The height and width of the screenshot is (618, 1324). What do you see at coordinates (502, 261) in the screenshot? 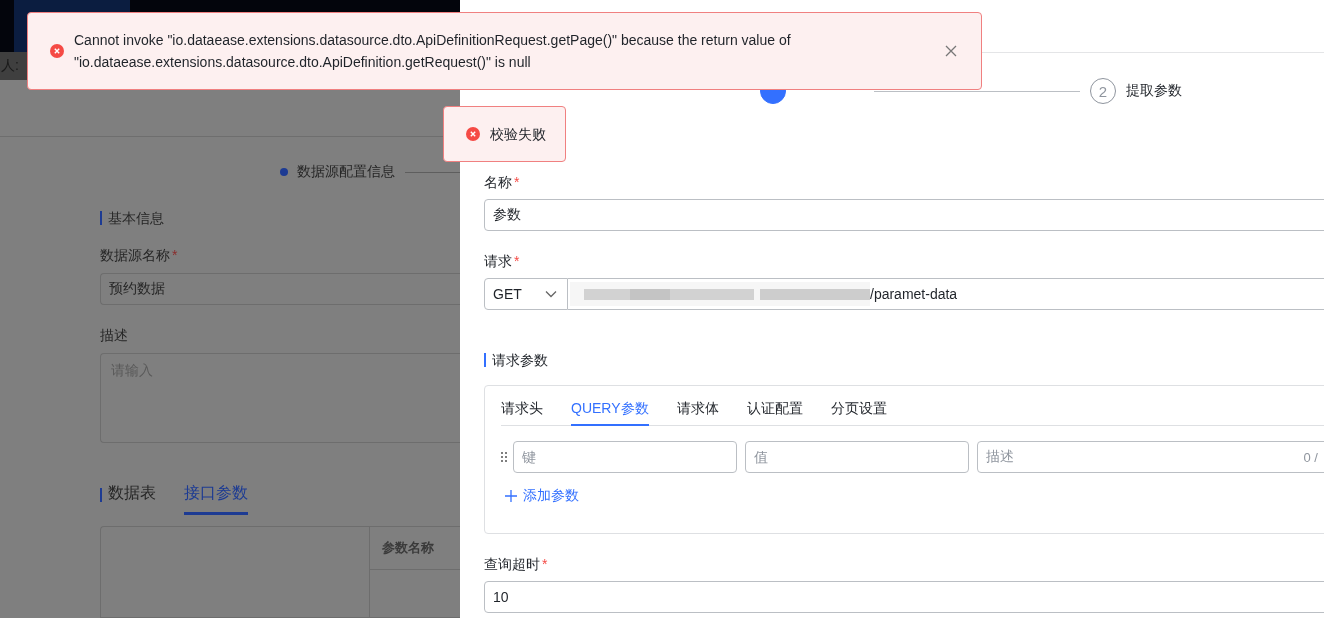
I see `field-label: 请求*` at bounding box center [502, 261].